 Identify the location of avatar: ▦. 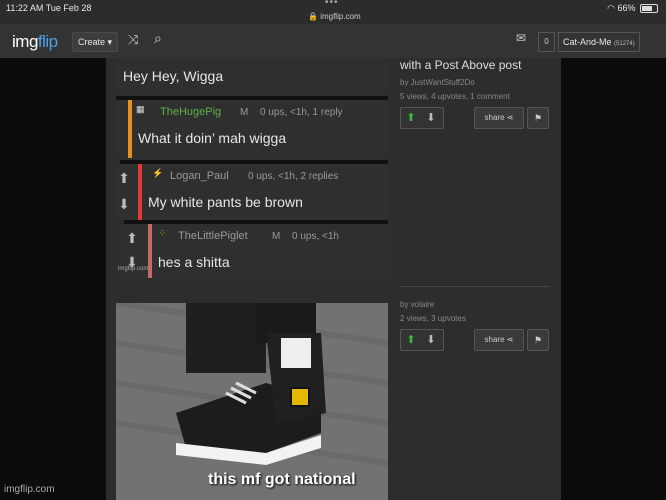
(140, 109).